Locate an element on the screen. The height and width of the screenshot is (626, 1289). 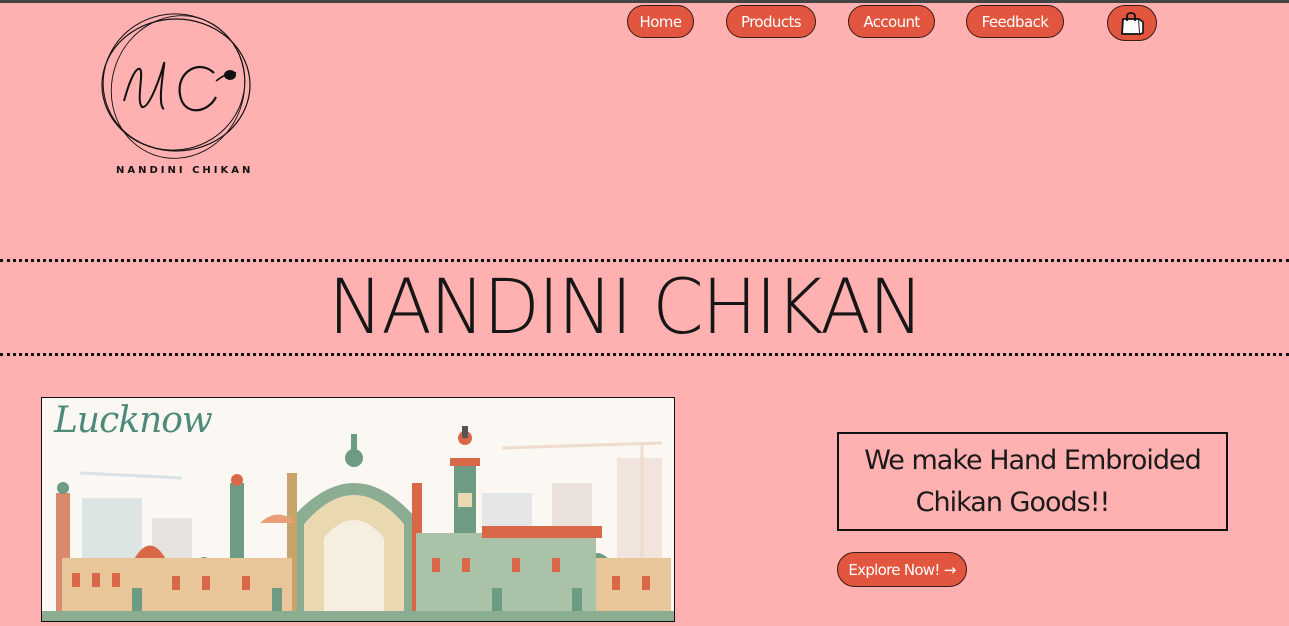
nav-account-button: Account is located at coordinates (891, 21).